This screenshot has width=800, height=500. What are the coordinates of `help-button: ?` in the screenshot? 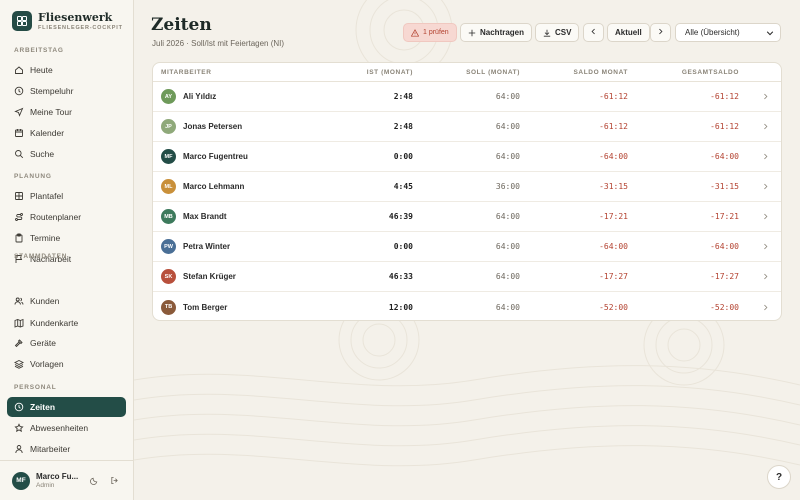 It's located at (779, 477).